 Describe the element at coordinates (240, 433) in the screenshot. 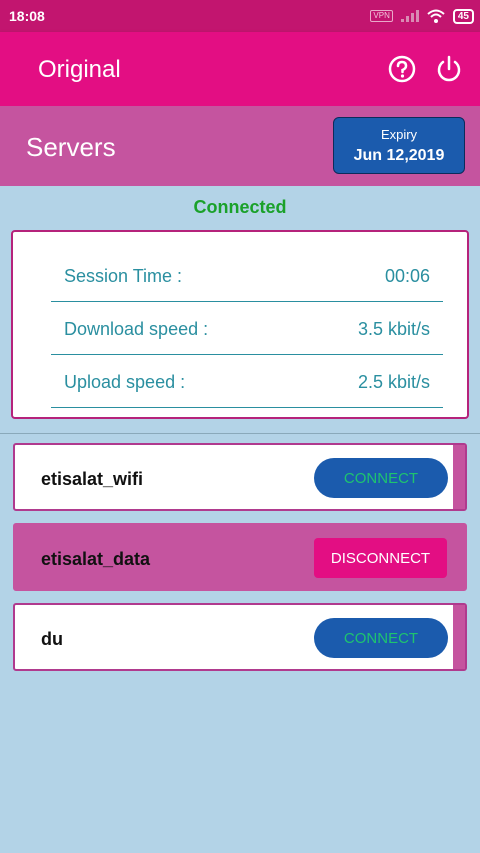

I see `divider` at that location.